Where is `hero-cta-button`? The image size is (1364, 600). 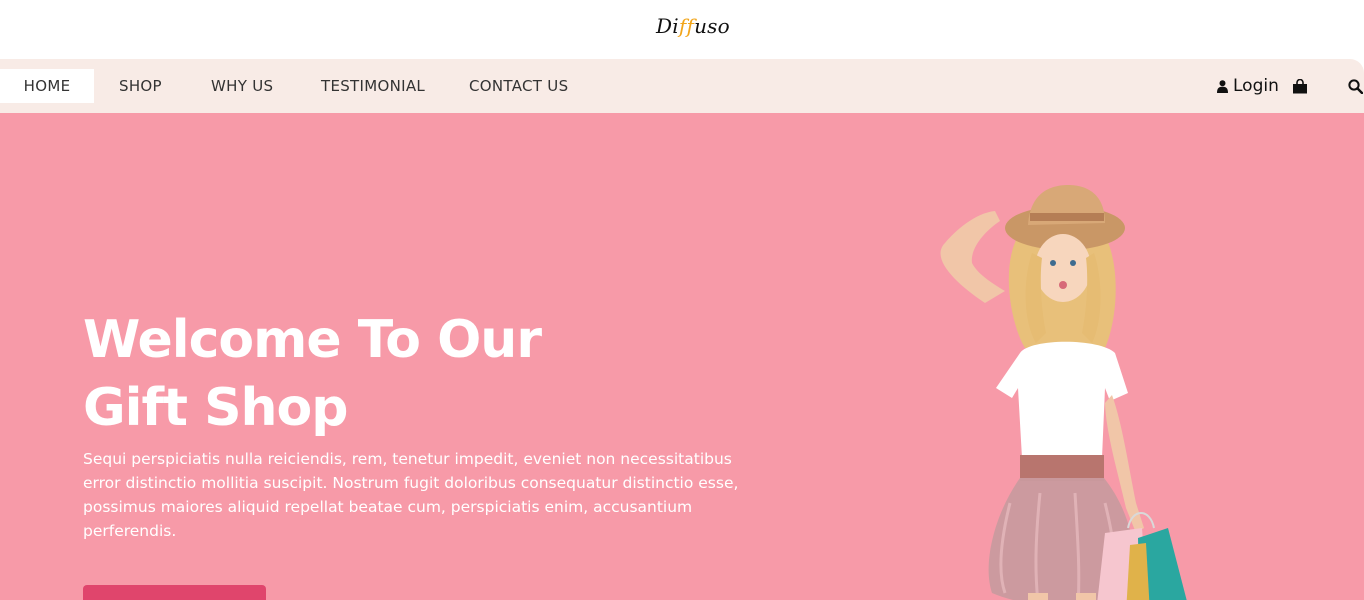 hero-cta-button is located at coordinates (174, 592).